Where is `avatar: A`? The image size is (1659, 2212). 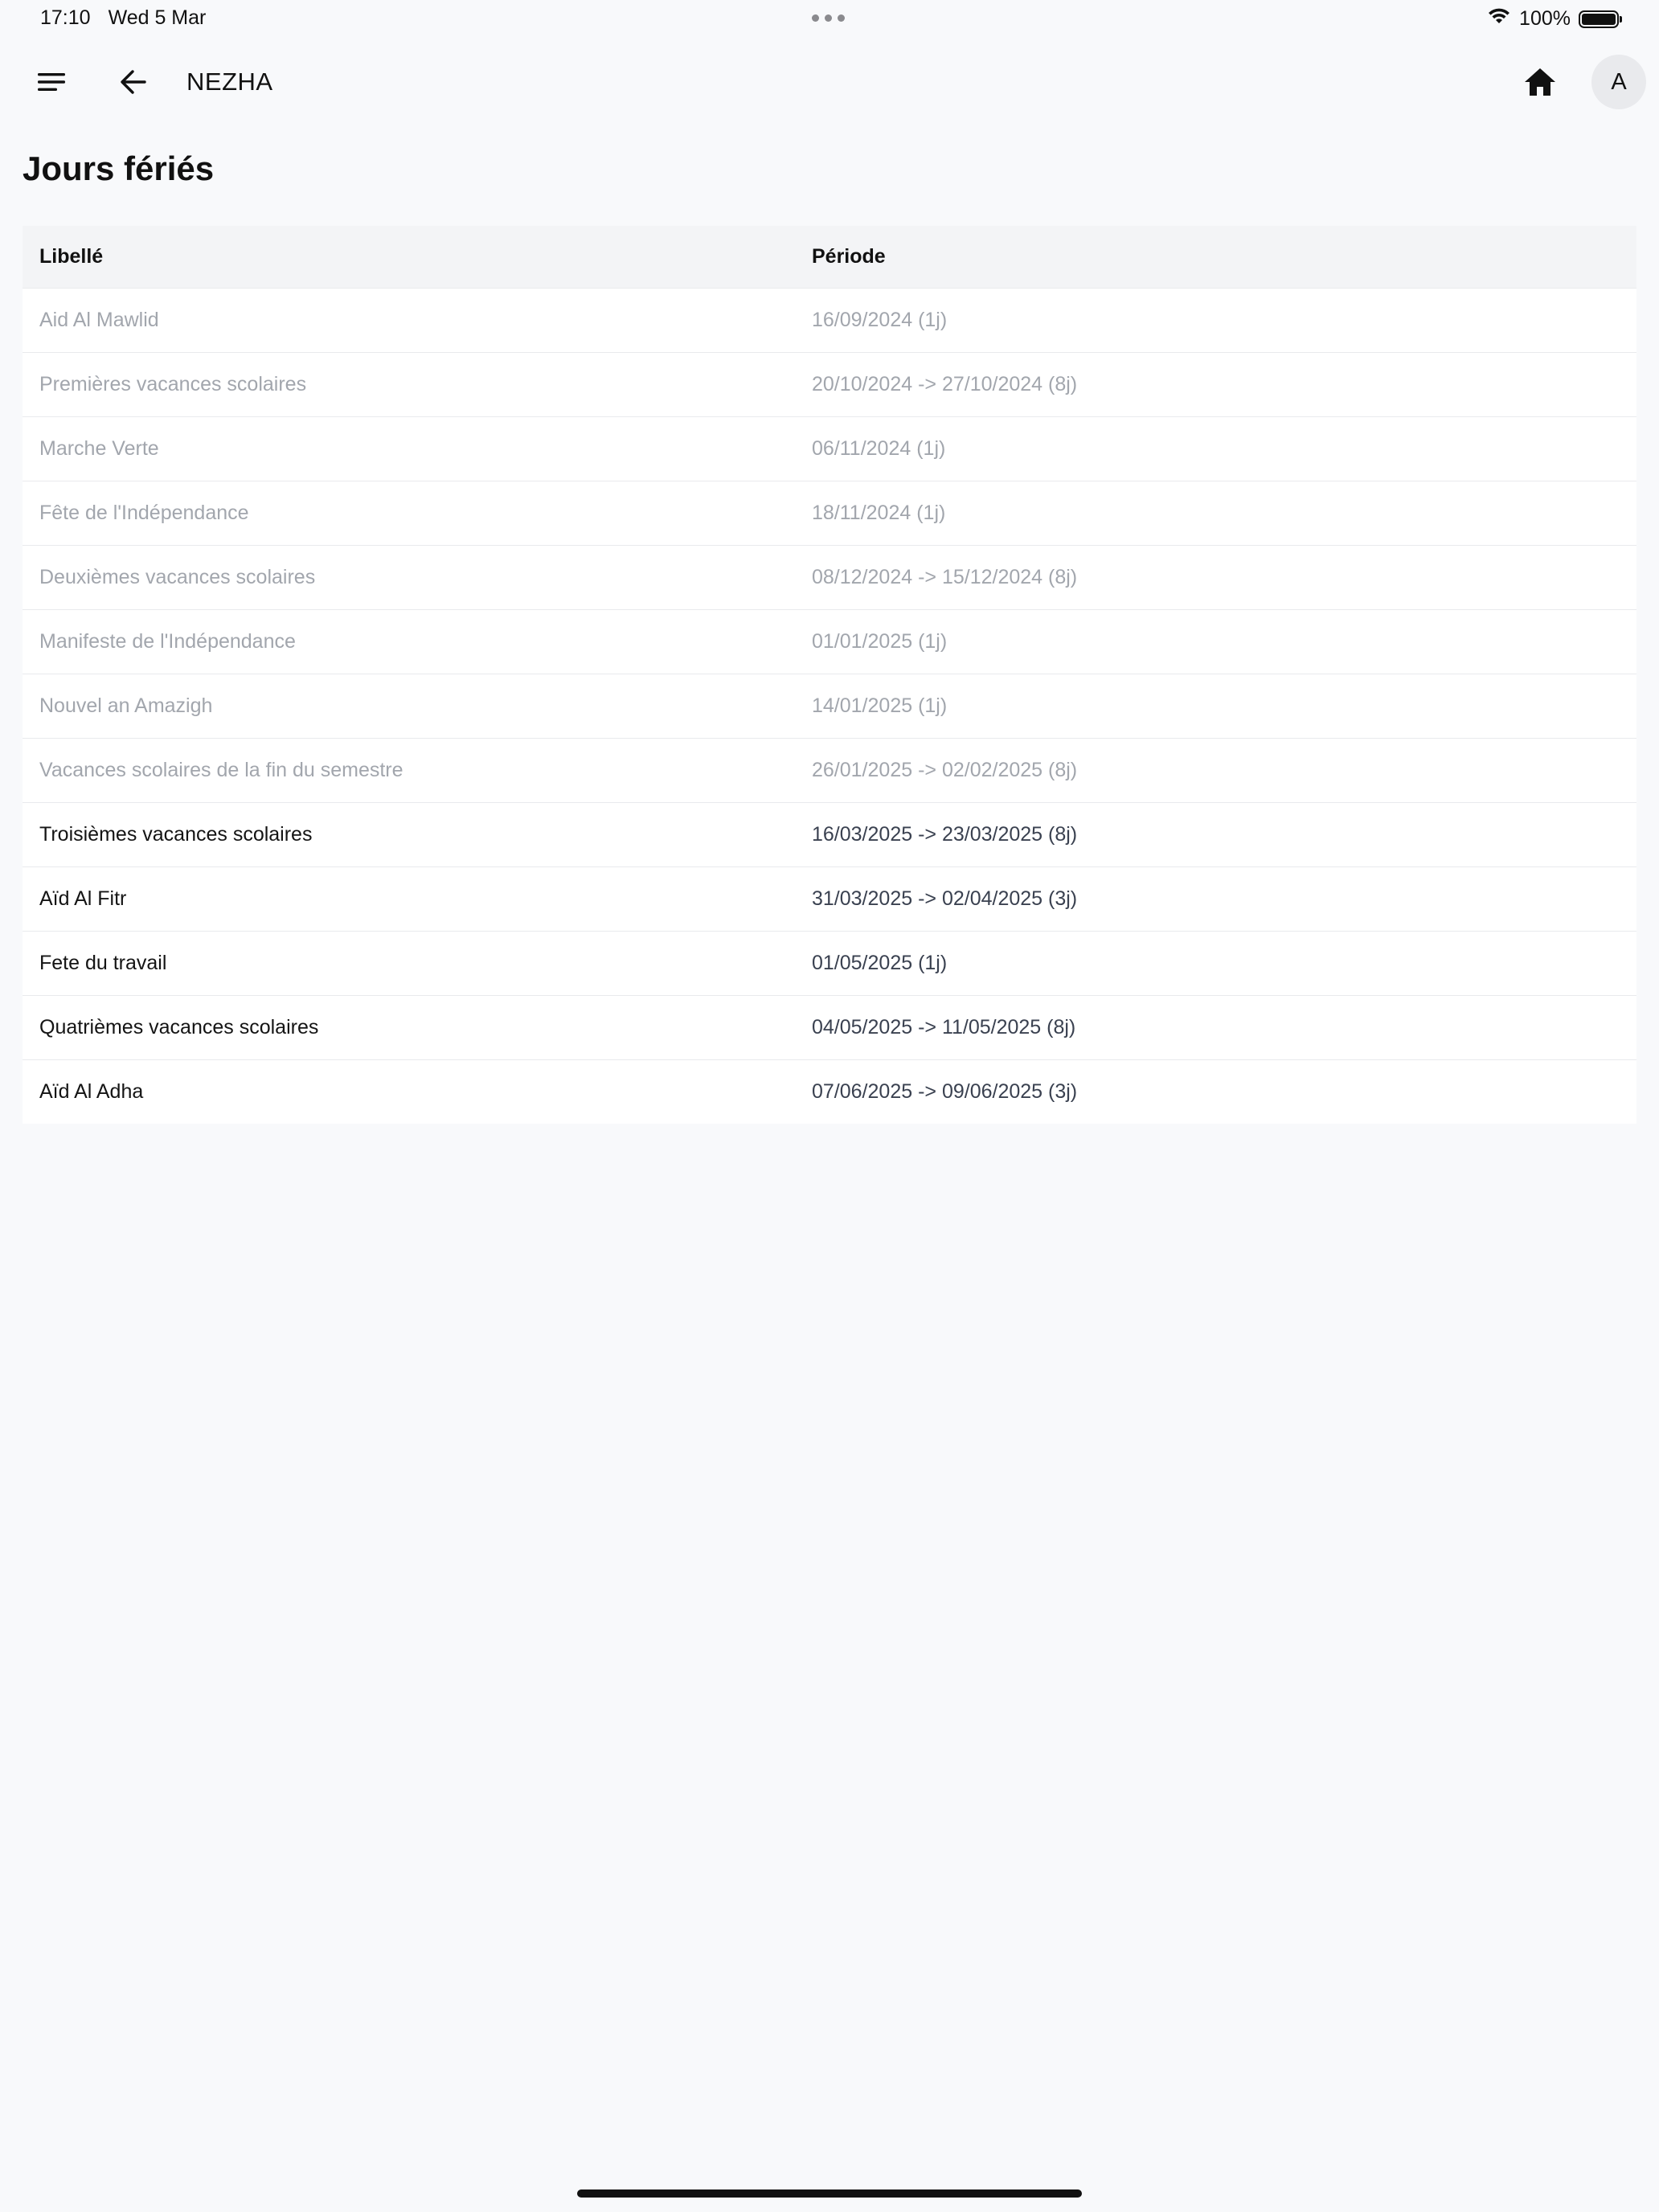
avatar: A is located at coordinates (1618, 82).